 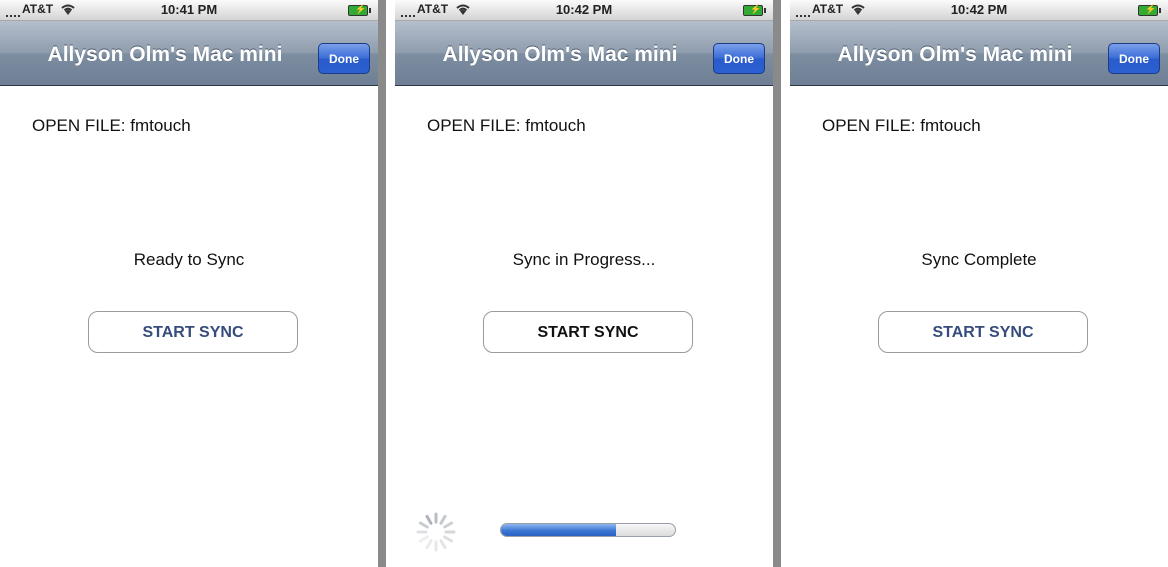 What do you see at coordinates (558, 530) in the screenshot?
I see `sync-progress-fill` at bounding box center [558, 530].